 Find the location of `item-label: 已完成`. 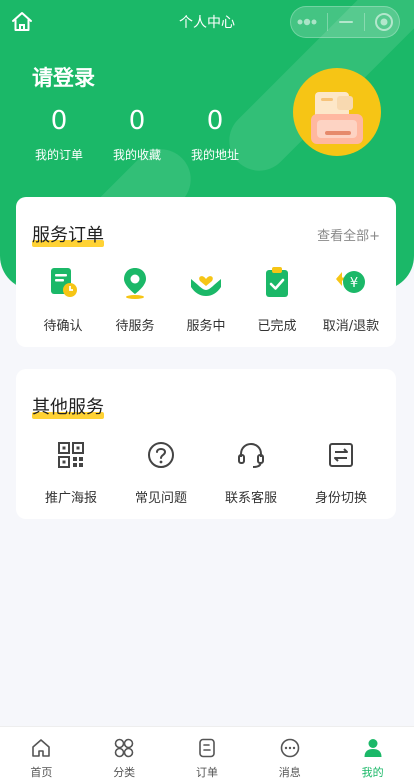

item-label: 已完成 is located at coordinates (277, 326).